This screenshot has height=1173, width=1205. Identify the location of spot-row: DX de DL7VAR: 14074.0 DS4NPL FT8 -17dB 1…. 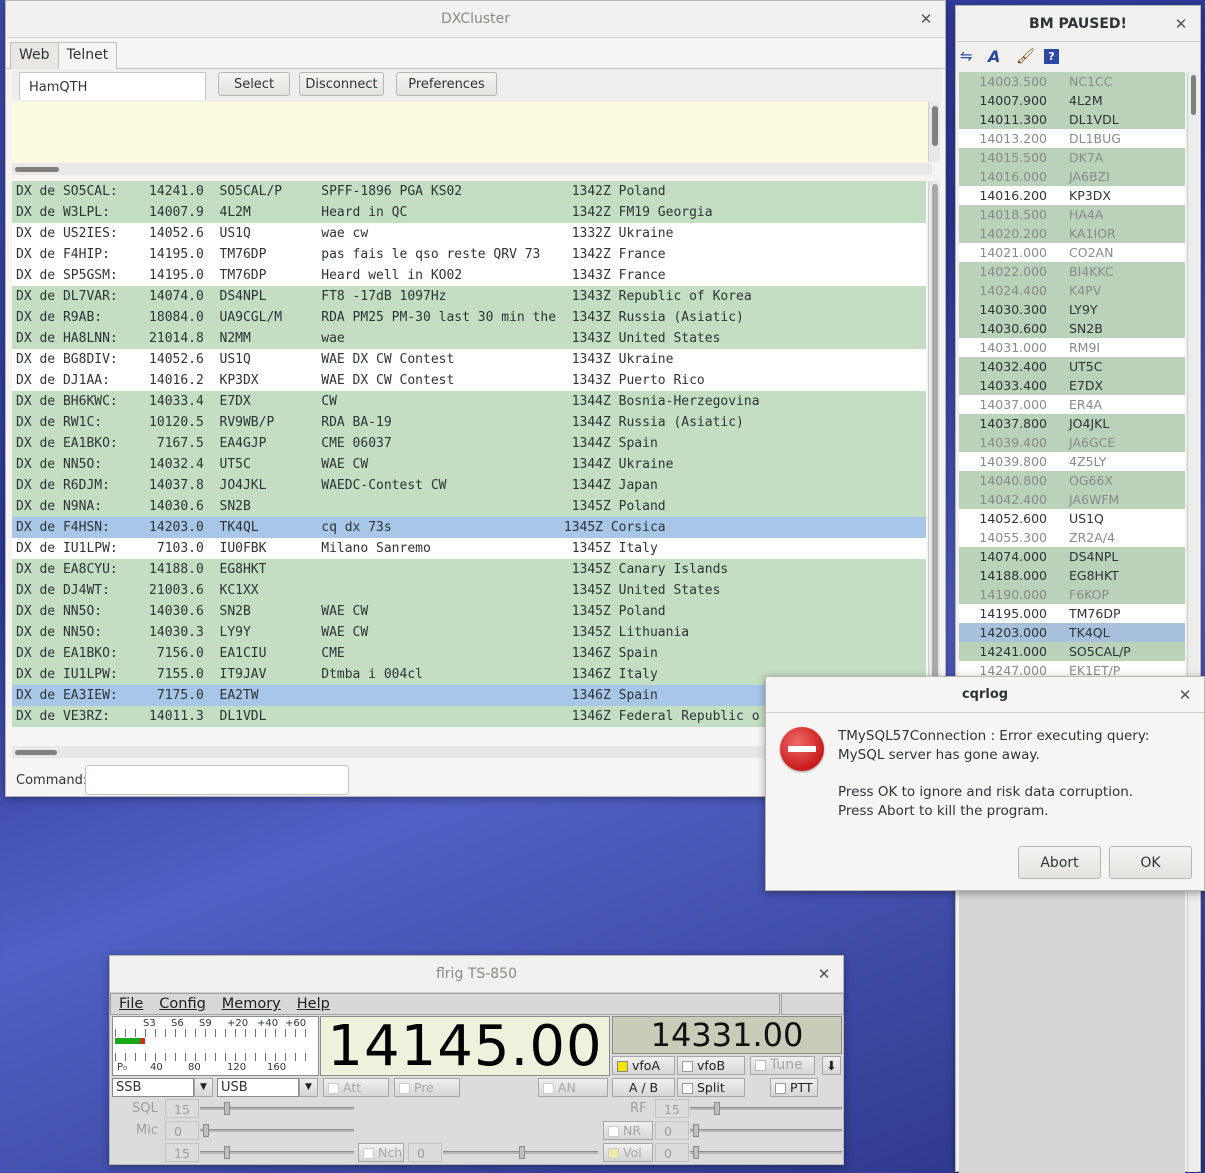
(469, 296).